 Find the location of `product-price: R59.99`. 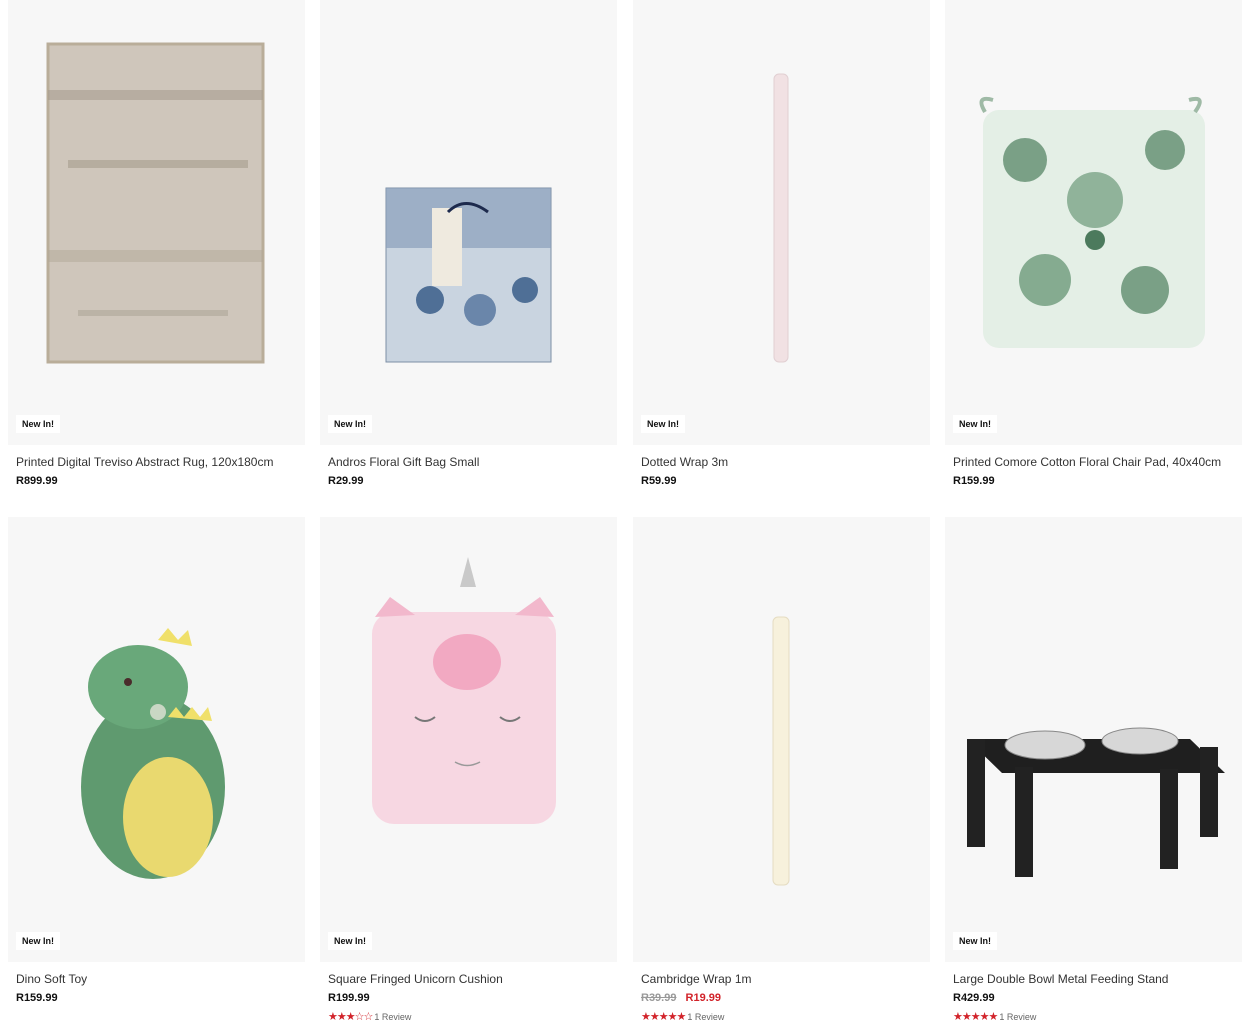

product-price: R59.99 is located at coordinates (659, 481).